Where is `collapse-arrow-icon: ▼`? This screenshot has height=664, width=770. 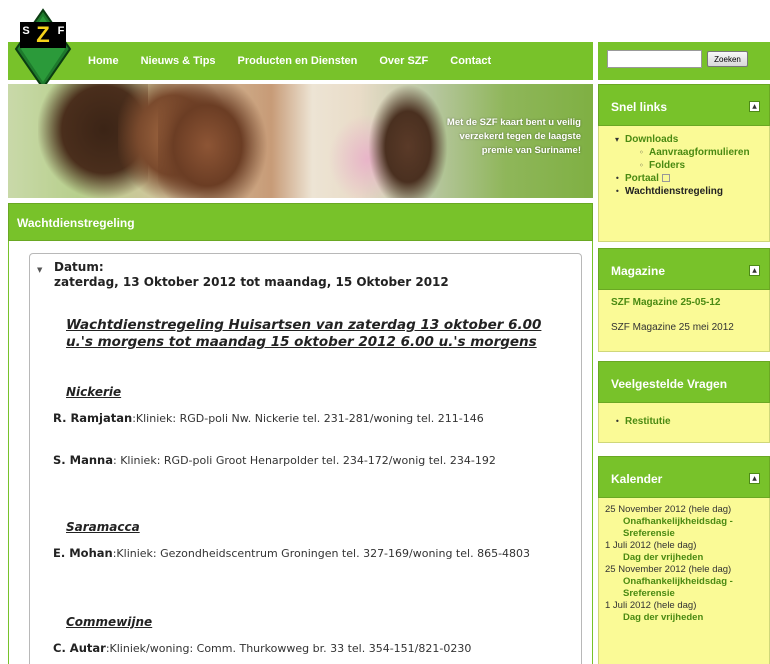
collapse-arrow-icon: ▼ is located at coordinates (39, 270).